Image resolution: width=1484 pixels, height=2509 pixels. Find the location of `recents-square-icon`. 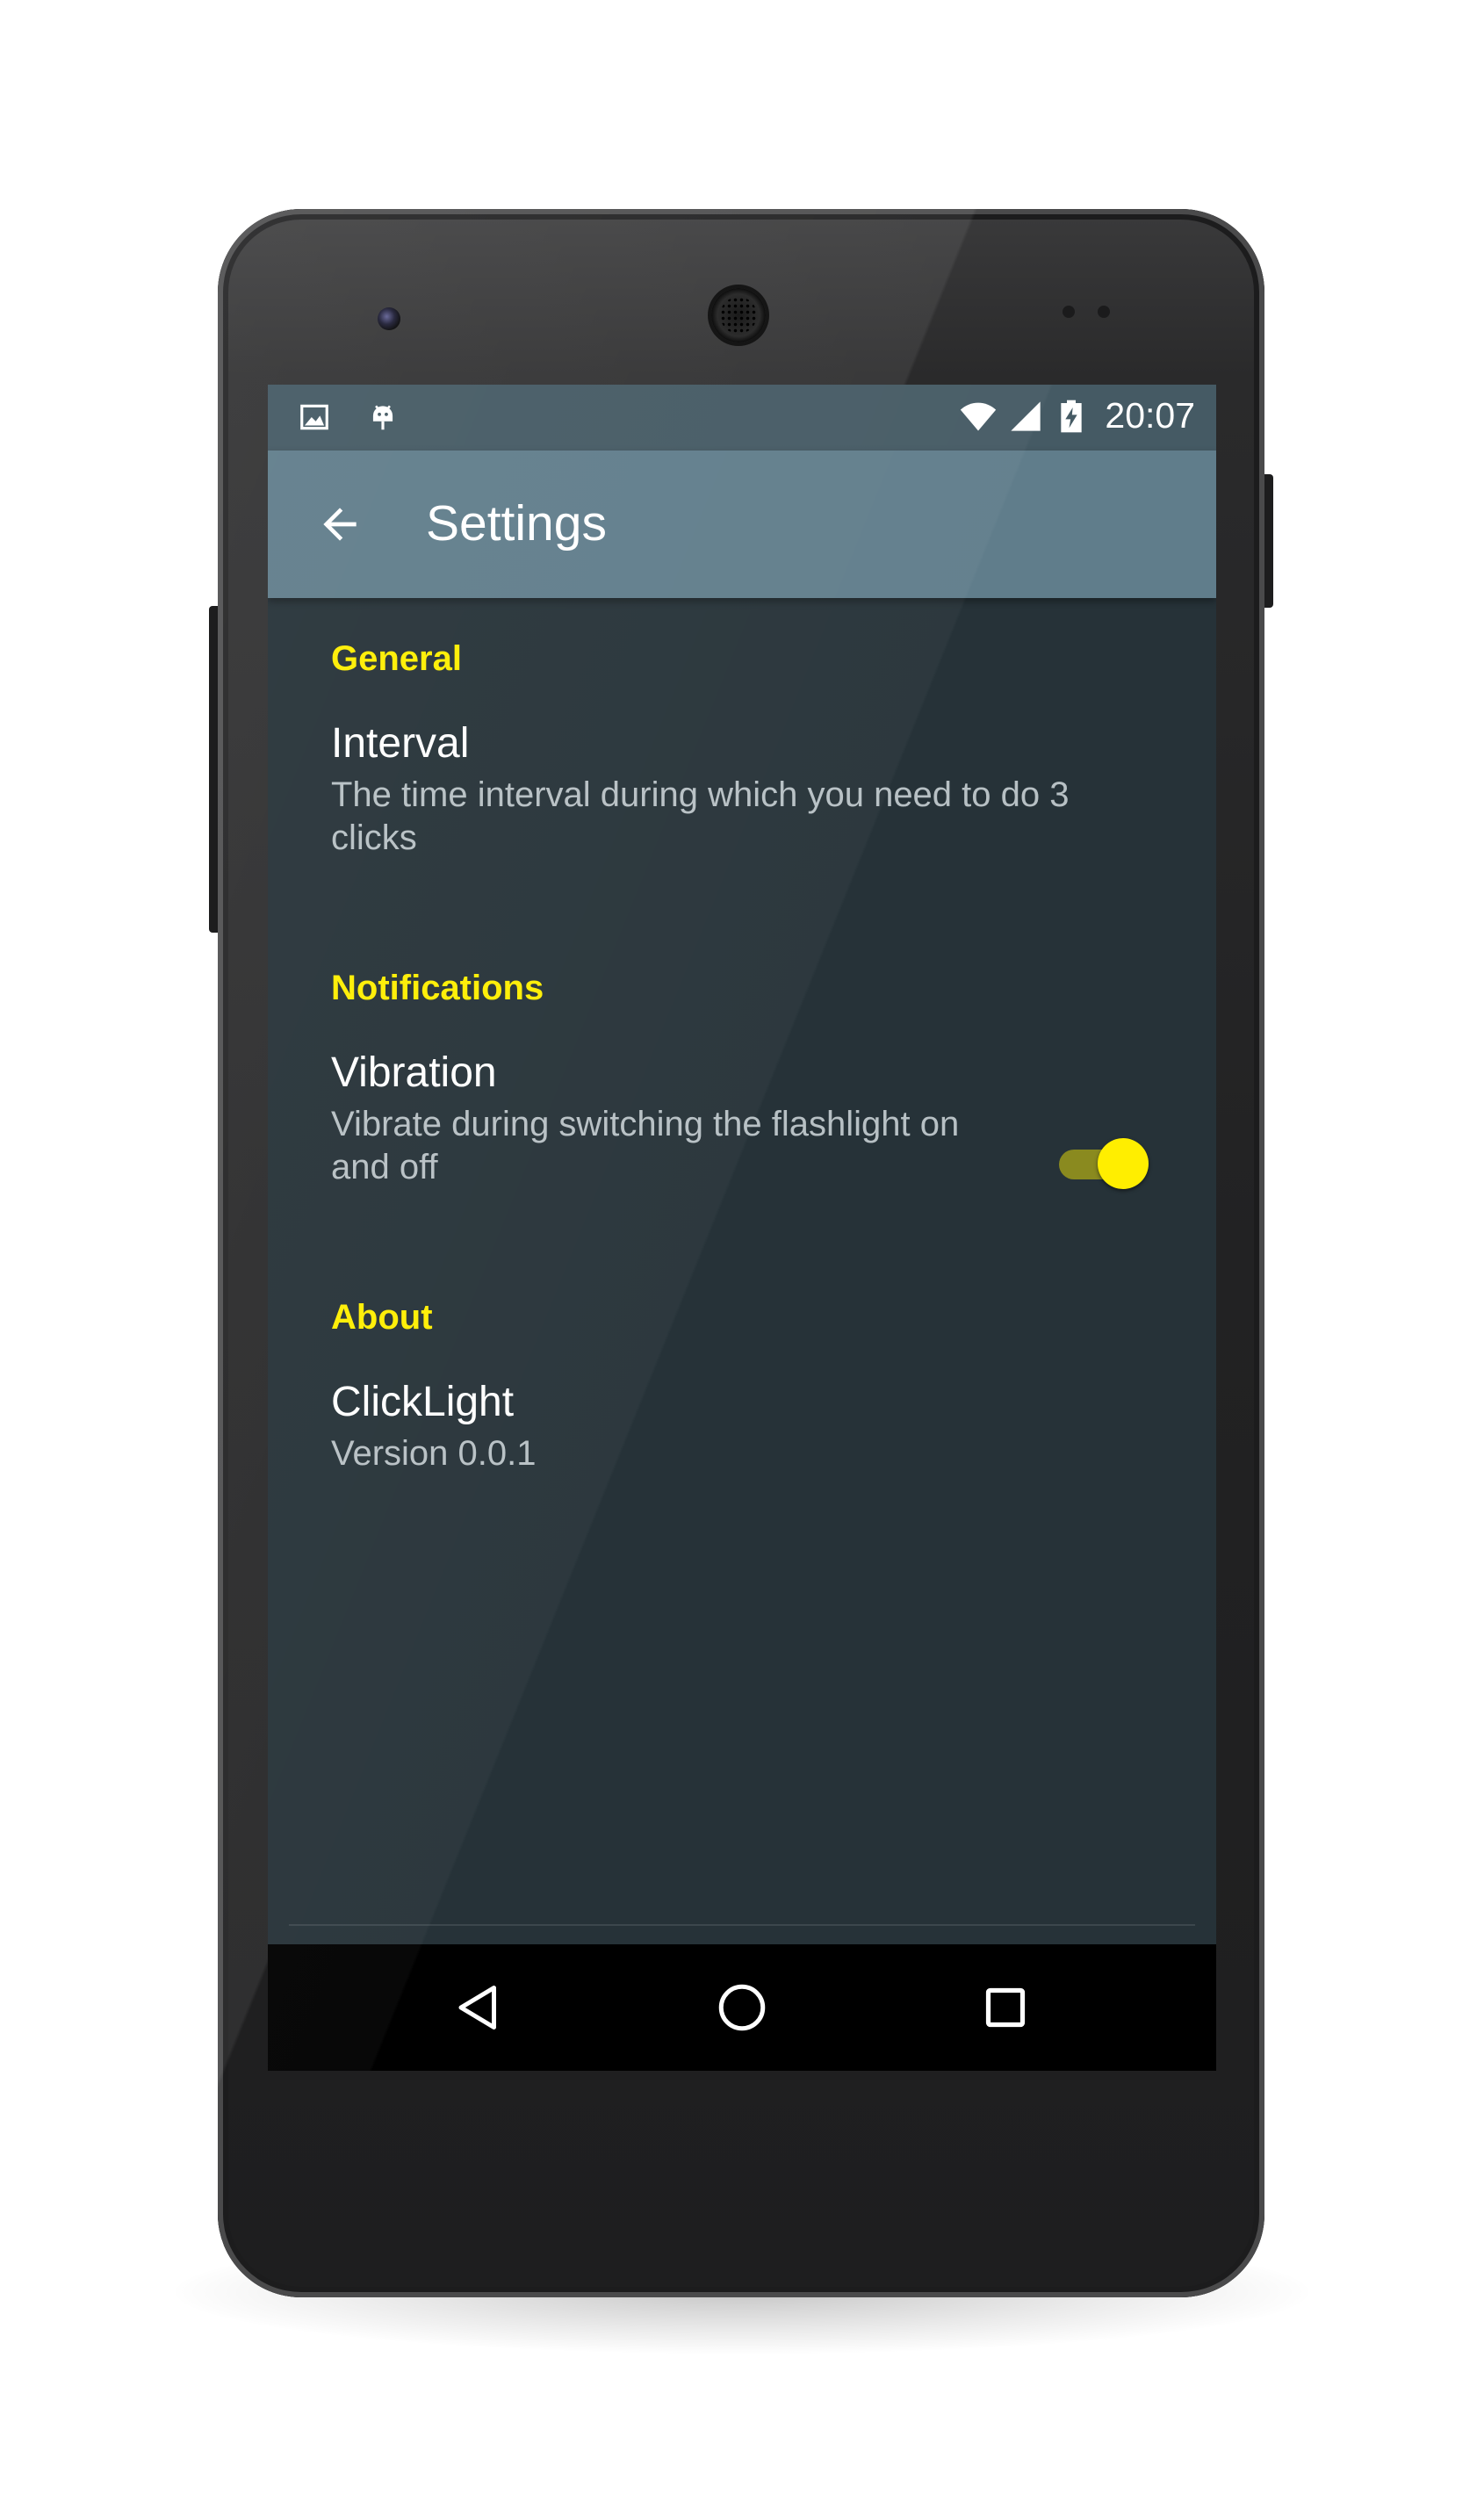

recents-square-icon is located at coordinates (1005, 2007).